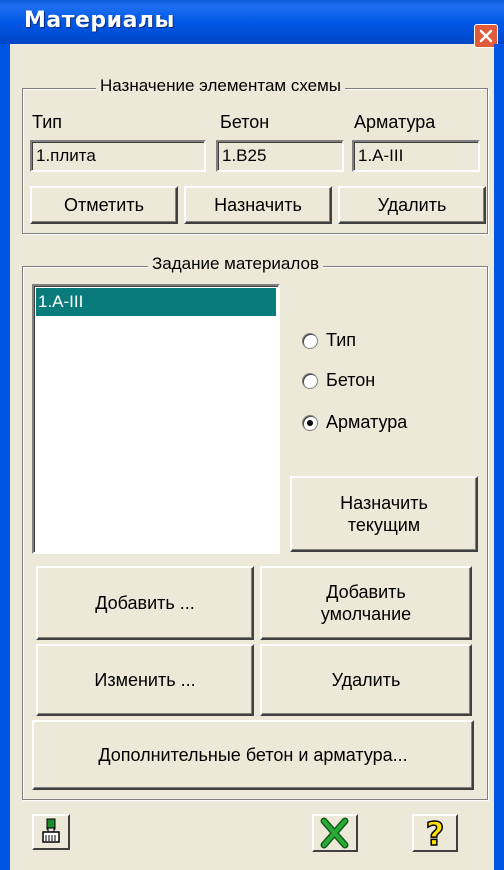 This screenshot has width=504, height=870. I want to click on brush-button, so click(51, 832).